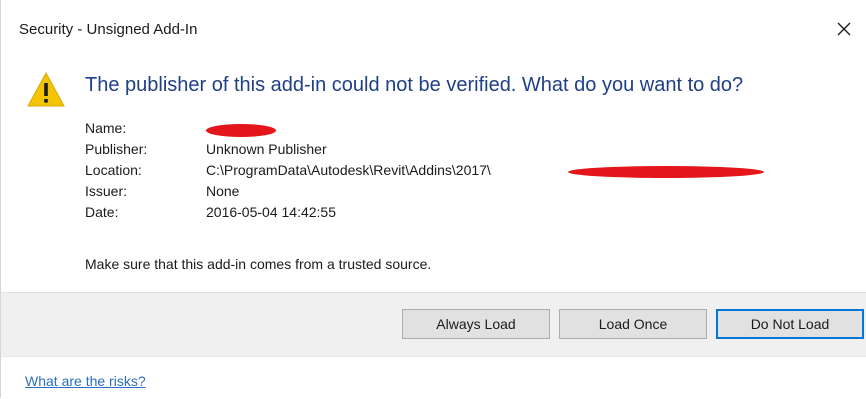 The width and height of the screenshot is (866, 399). I want to click on publisher-label: Publisher:, so click(116, 149).